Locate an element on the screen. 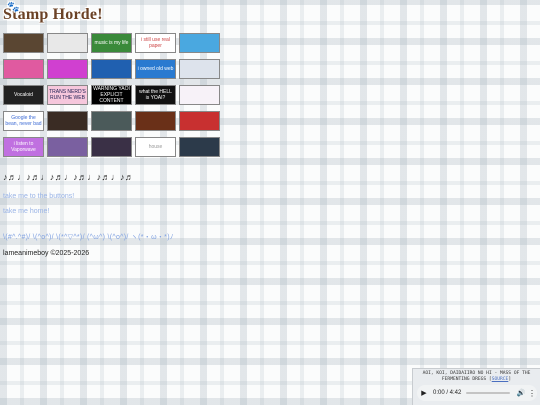 The height and width of the screenshot is (405, 540). stamp-4: i still use real paper is located at coordinates (155, 43).